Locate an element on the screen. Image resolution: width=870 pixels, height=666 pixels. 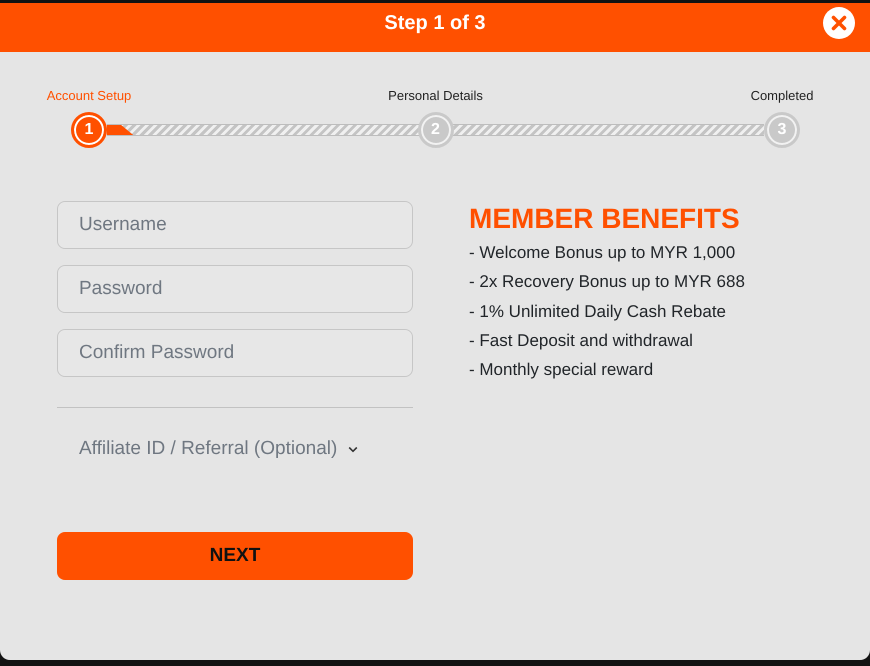
step-label: Account Setup is located at coordinates (89, 96).